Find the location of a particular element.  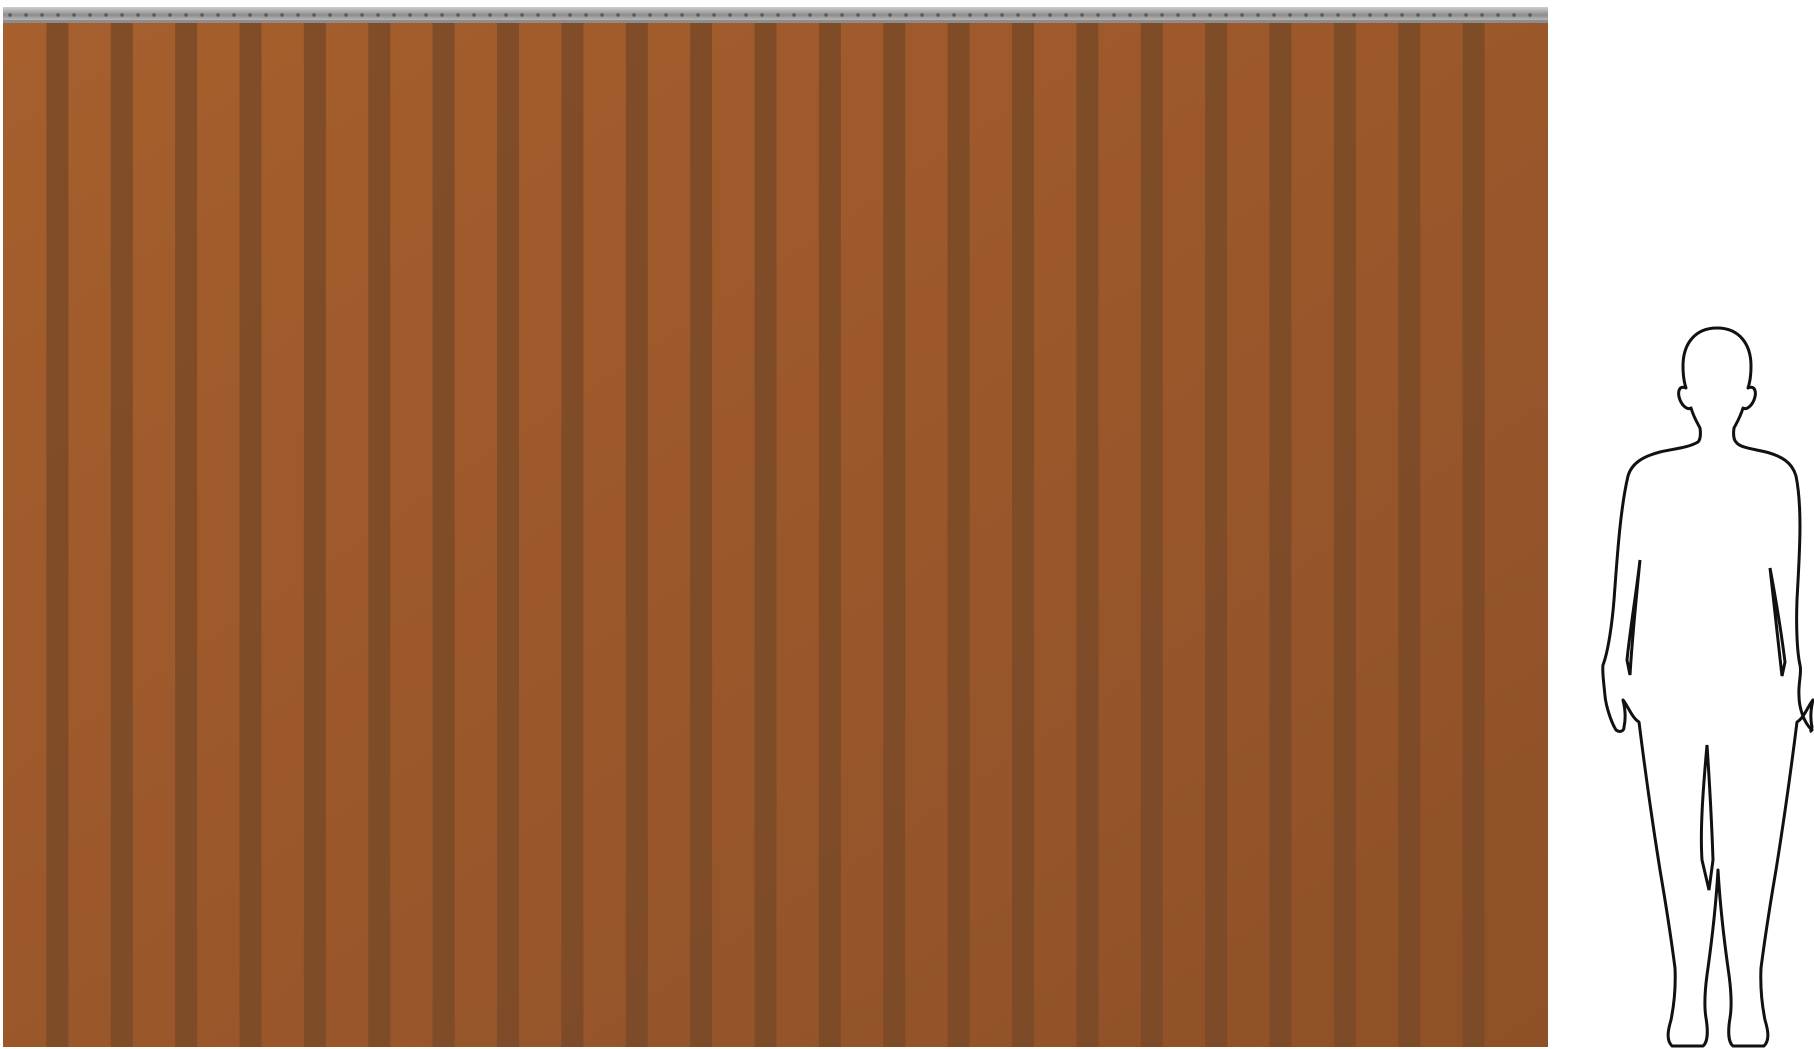

person-outline is located at coordinates (1707, 687).